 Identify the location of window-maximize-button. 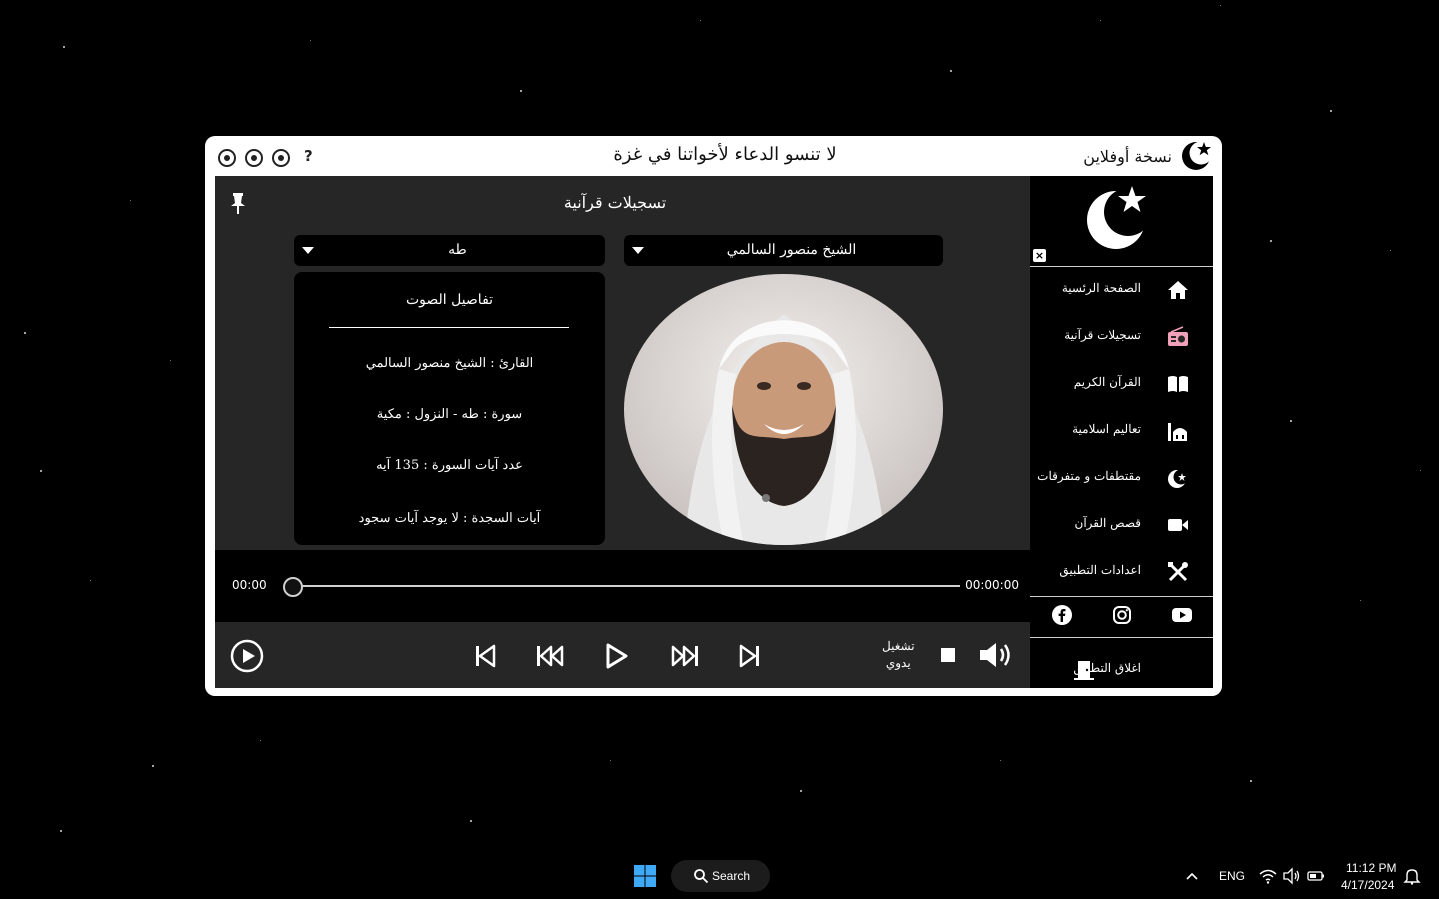
(254, 158).